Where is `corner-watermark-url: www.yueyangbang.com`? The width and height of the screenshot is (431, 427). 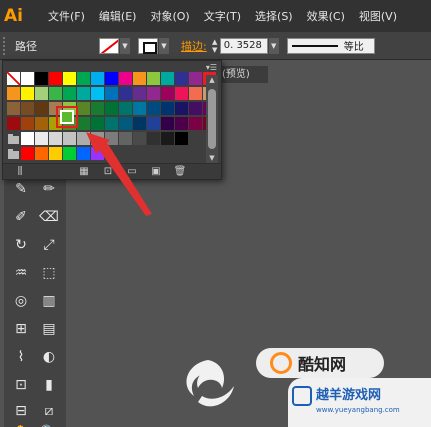
corner-watermark-url: www.yueyangbang.com is located at coordinates (358, 410).